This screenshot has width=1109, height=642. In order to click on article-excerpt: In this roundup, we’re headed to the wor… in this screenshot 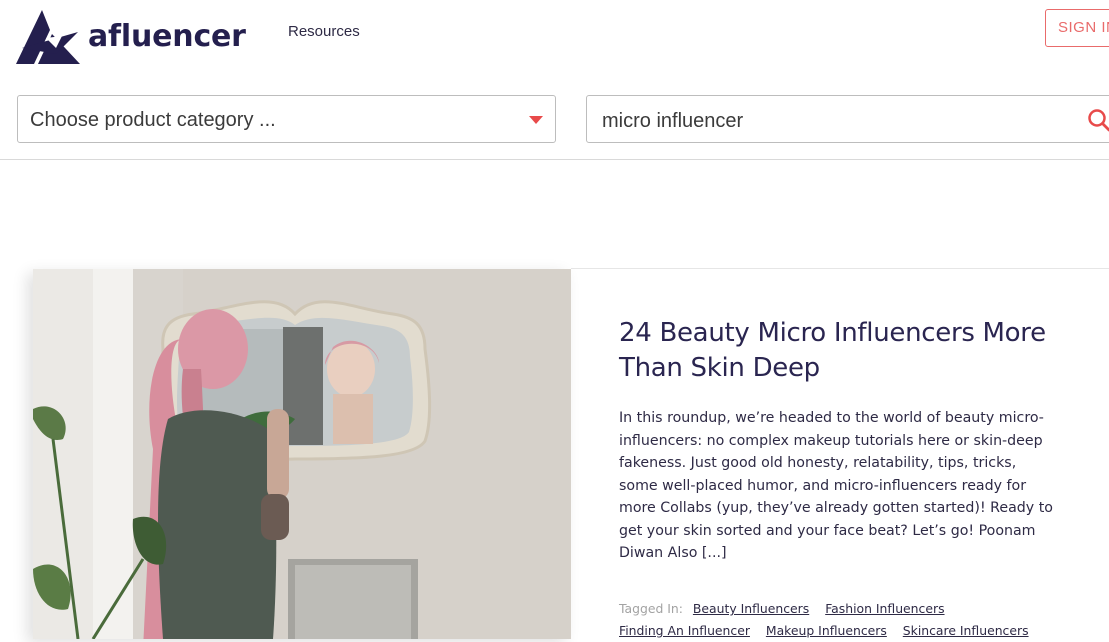, I will do `click(839, 486)`.